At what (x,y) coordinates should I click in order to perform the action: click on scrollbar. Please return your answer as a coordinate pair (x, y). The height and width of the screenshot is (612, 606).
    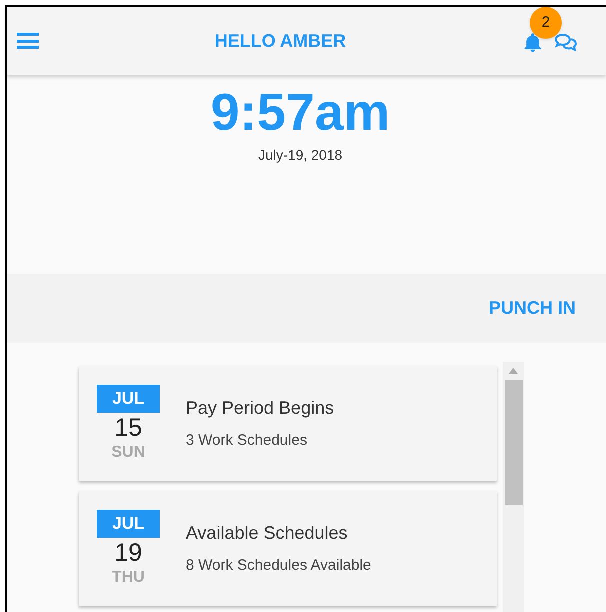
    Looking at the image, I should click on (513, 487).